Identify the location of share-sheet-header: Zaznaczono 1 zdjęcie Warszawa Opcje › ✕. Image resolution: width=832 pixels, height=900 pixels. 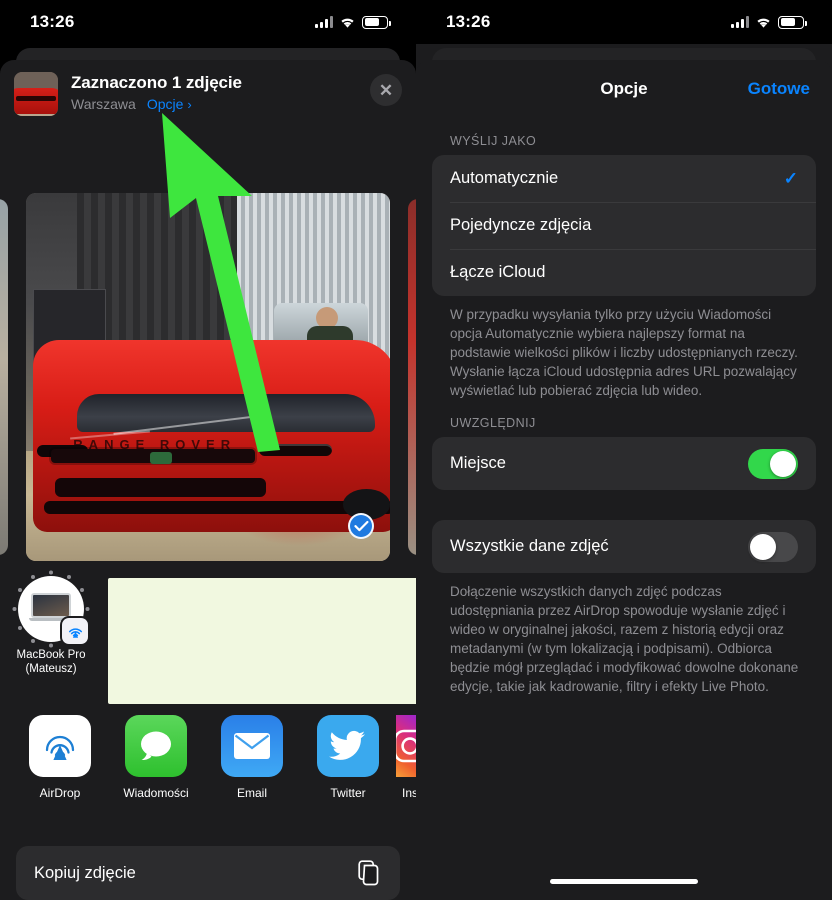
(208, 91).